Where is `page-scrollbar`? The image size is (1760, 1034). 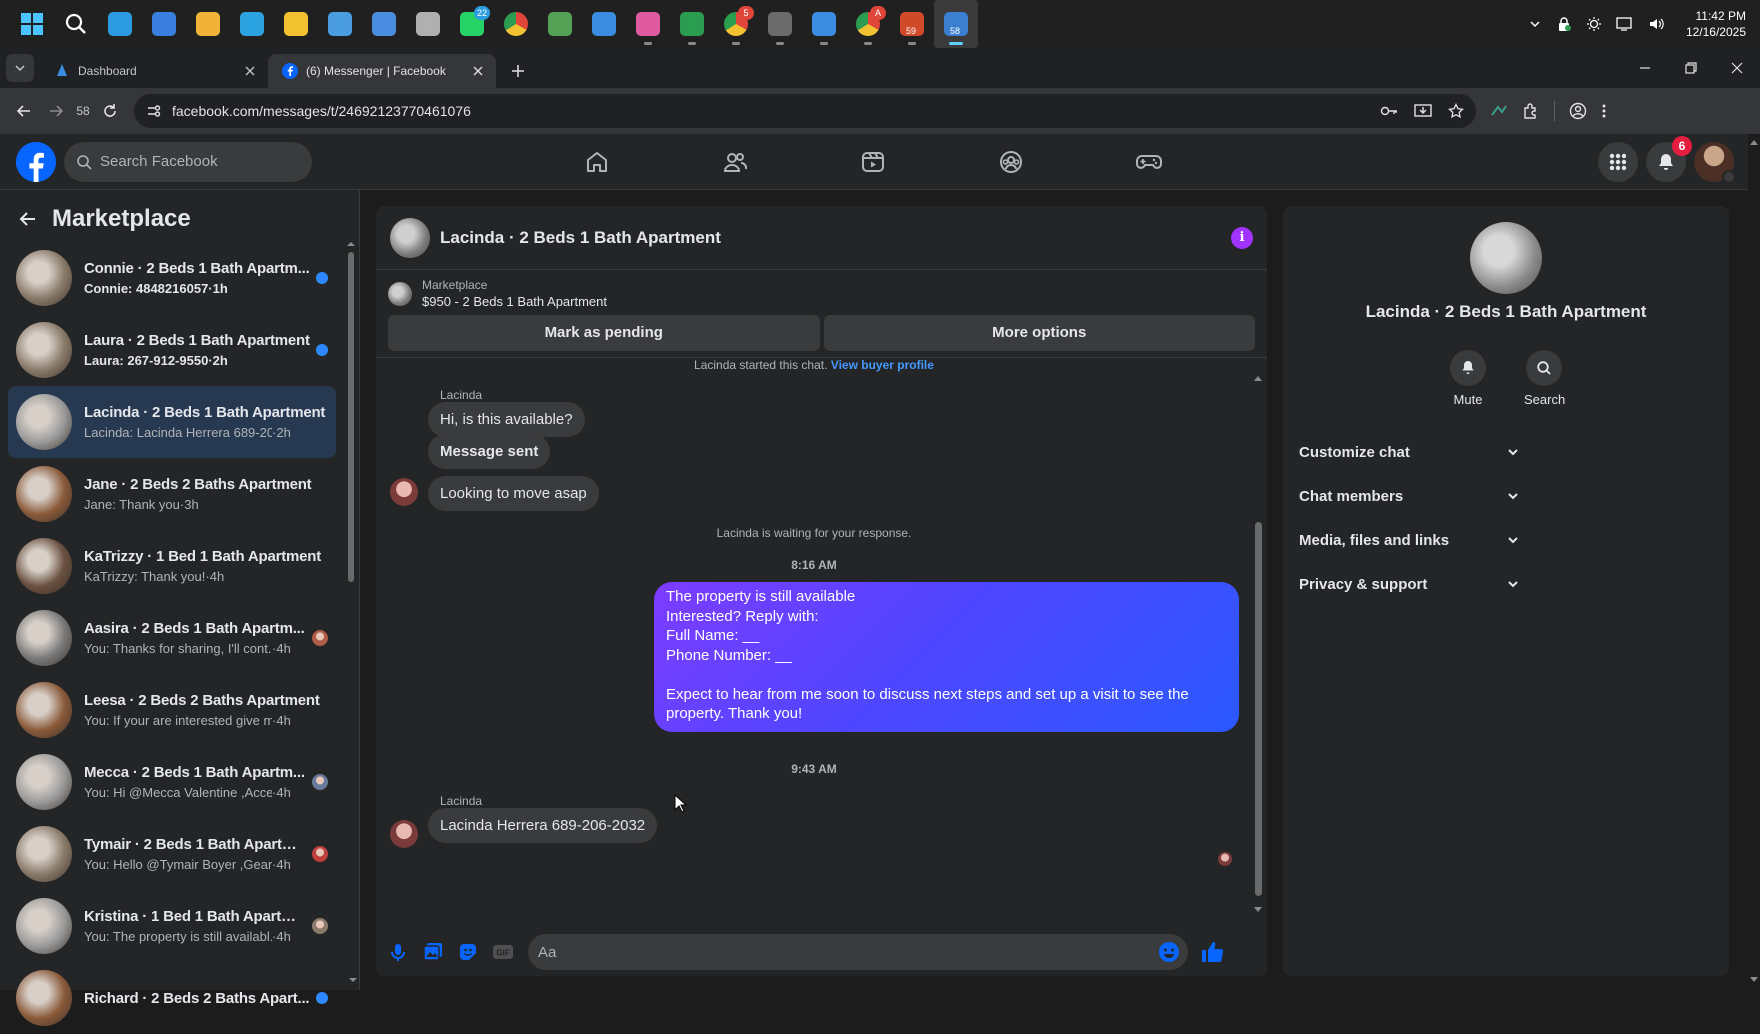 page-scrollbar is located at coordinates (1754, 562).